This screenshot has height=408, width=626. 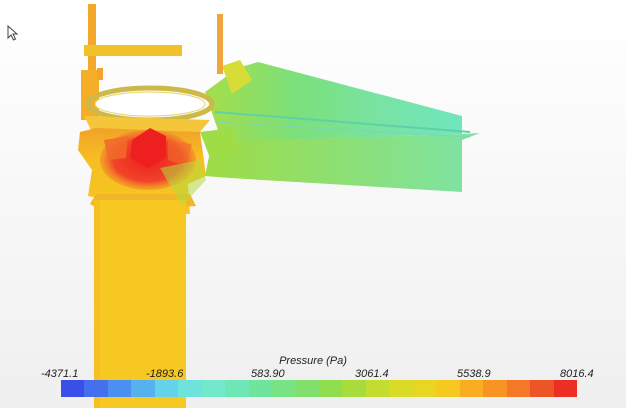 I want to click on colormap-bar, so click(x=319, y=388).